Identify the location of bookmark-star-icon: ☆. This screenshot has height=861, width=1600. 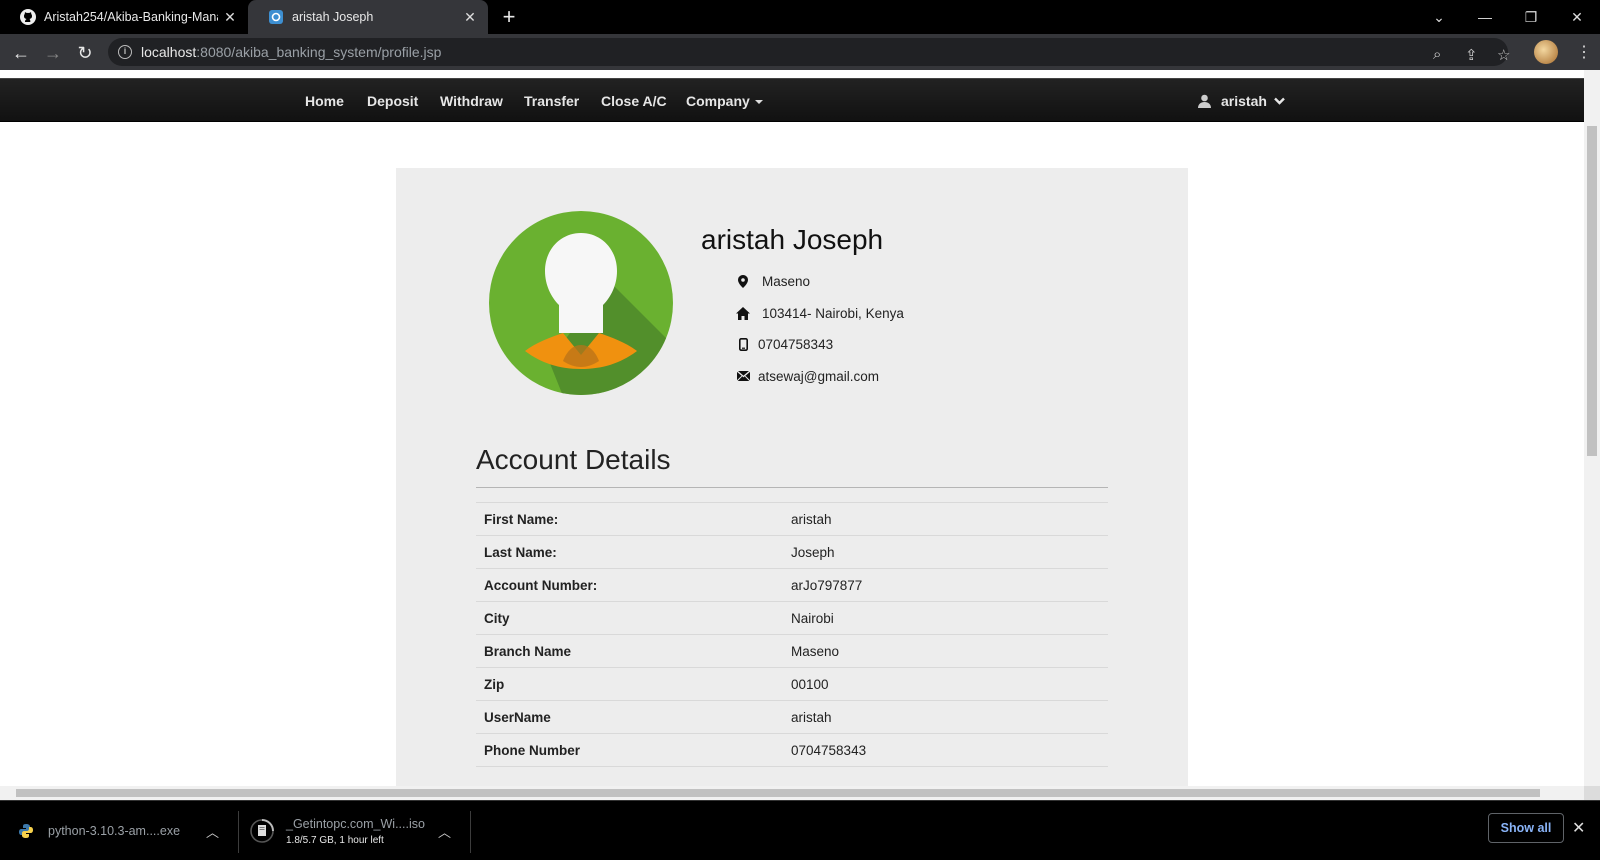
(1503, 55).